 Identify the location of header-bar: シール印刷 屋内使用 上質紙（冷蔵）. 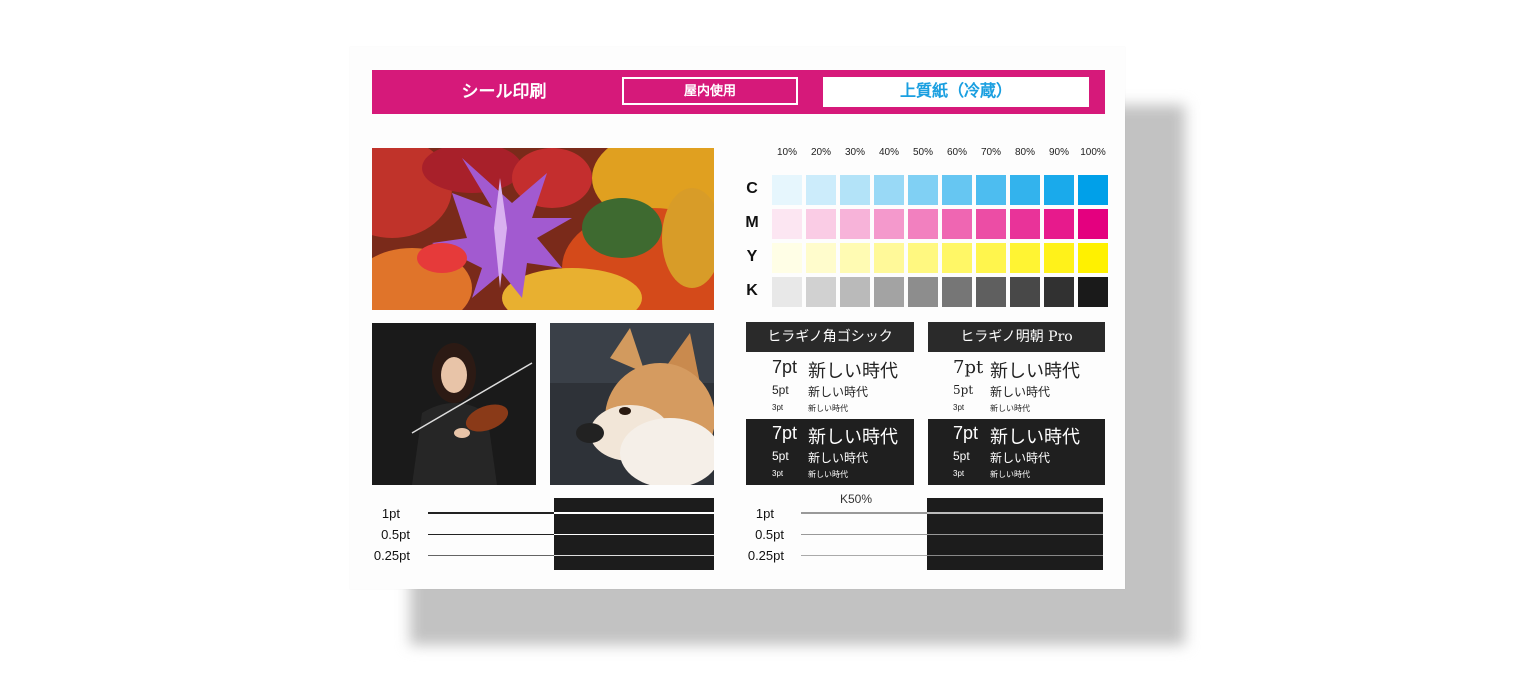
(738, 92).